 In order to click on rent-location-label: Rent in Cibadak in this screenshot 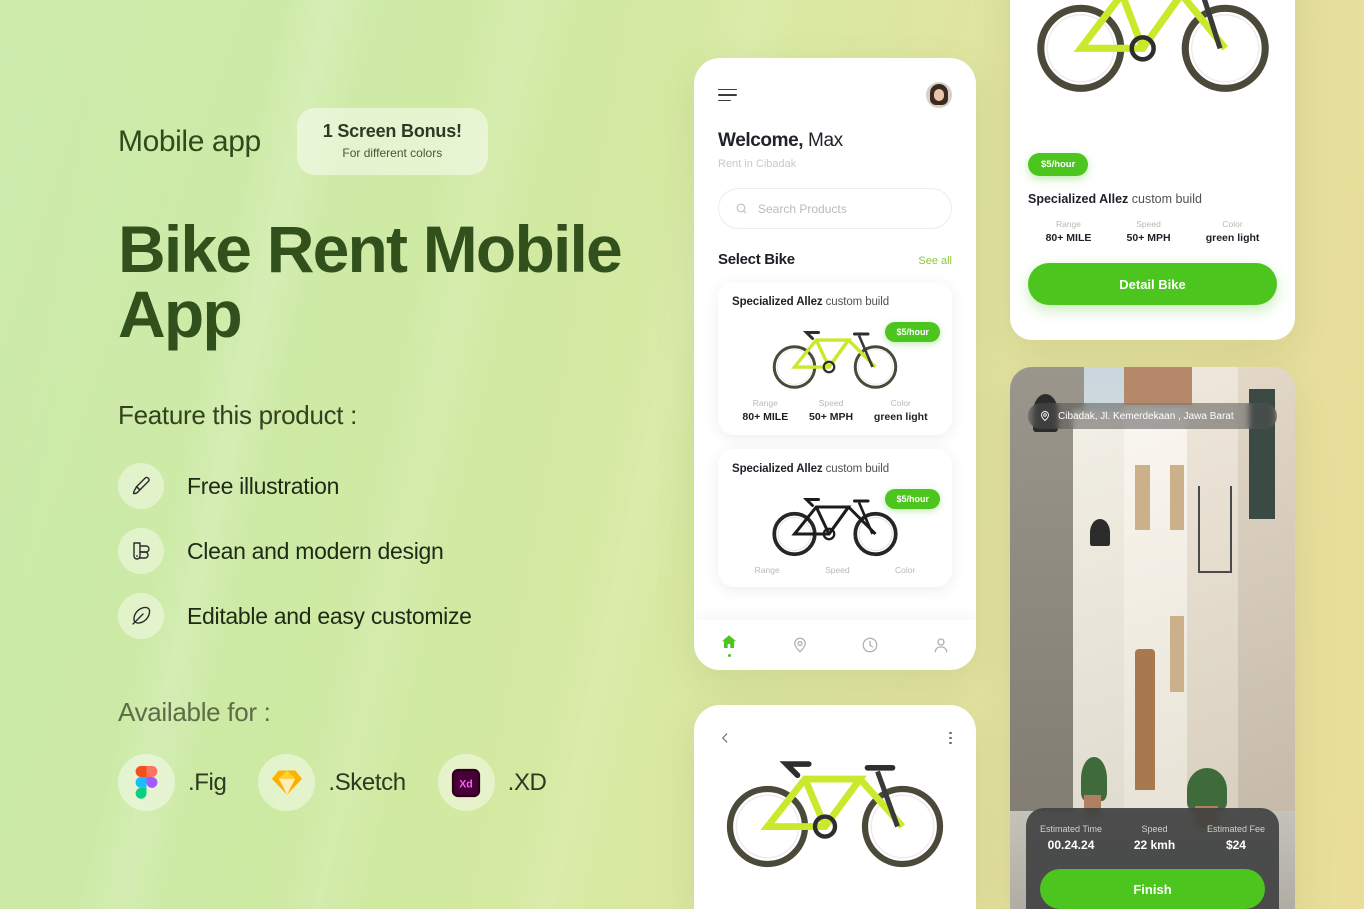, I will do `click(757, 164)`.